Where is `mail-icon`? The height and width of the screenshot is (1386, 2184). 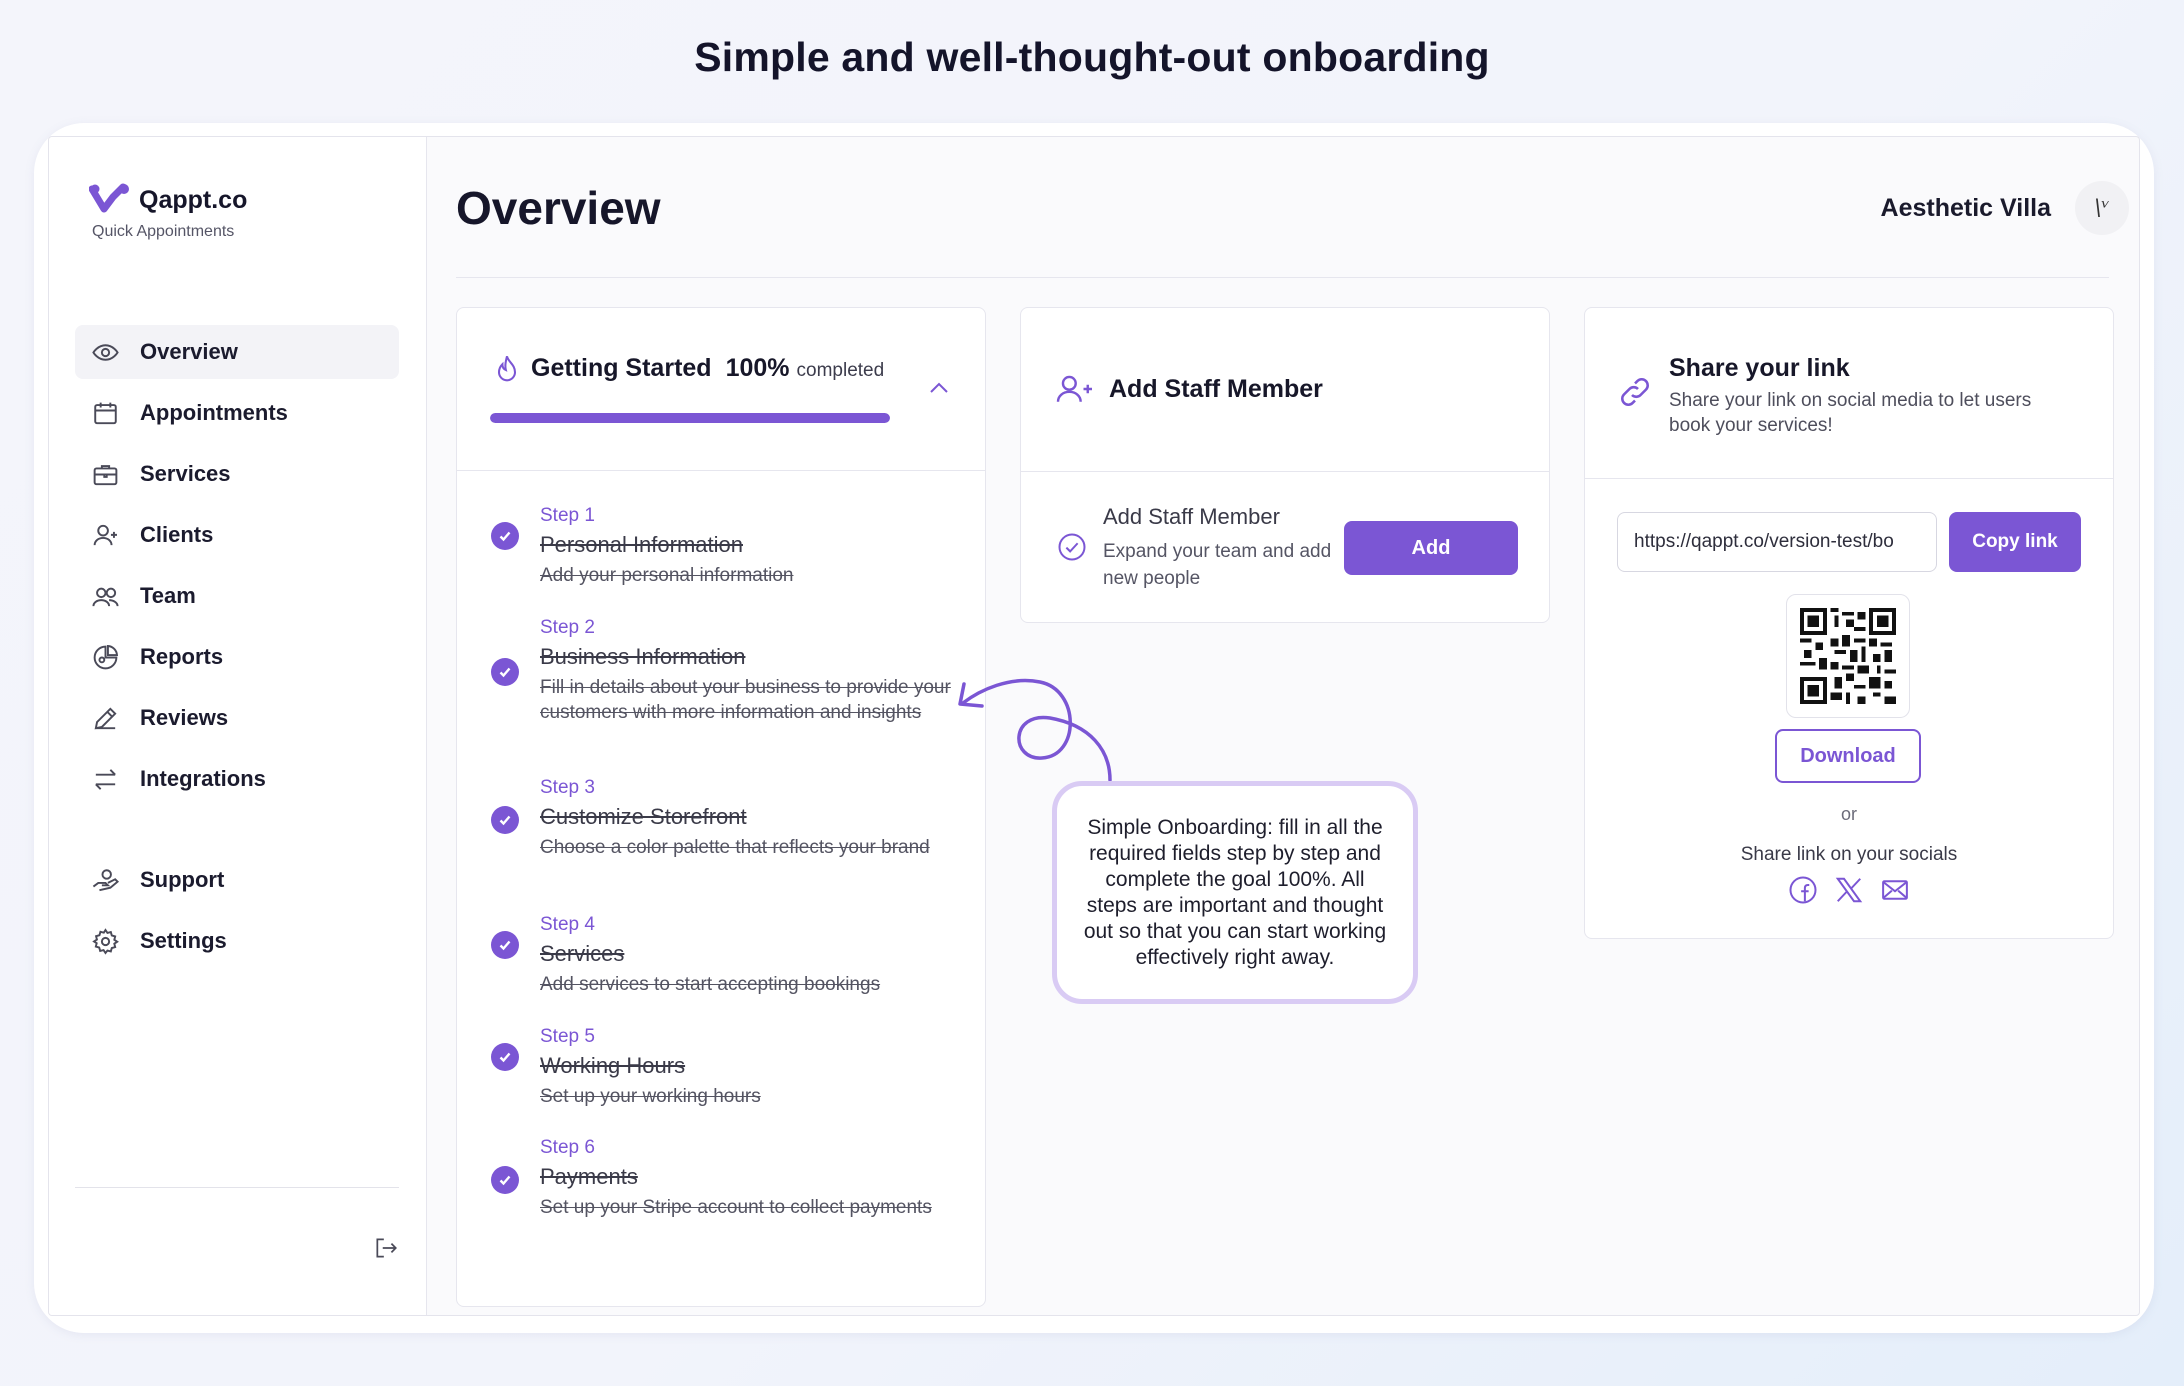
mail-icon is located at coordinates (1895, 890).